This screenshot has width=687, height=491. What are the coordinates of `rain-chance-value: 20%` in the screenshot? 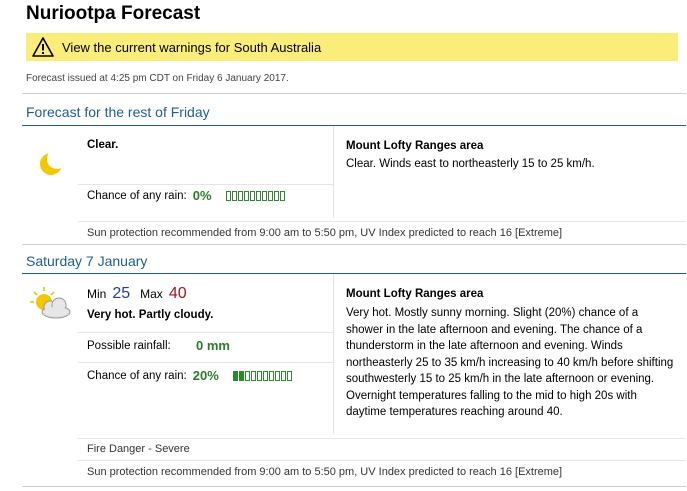 It's located at (205, 375).